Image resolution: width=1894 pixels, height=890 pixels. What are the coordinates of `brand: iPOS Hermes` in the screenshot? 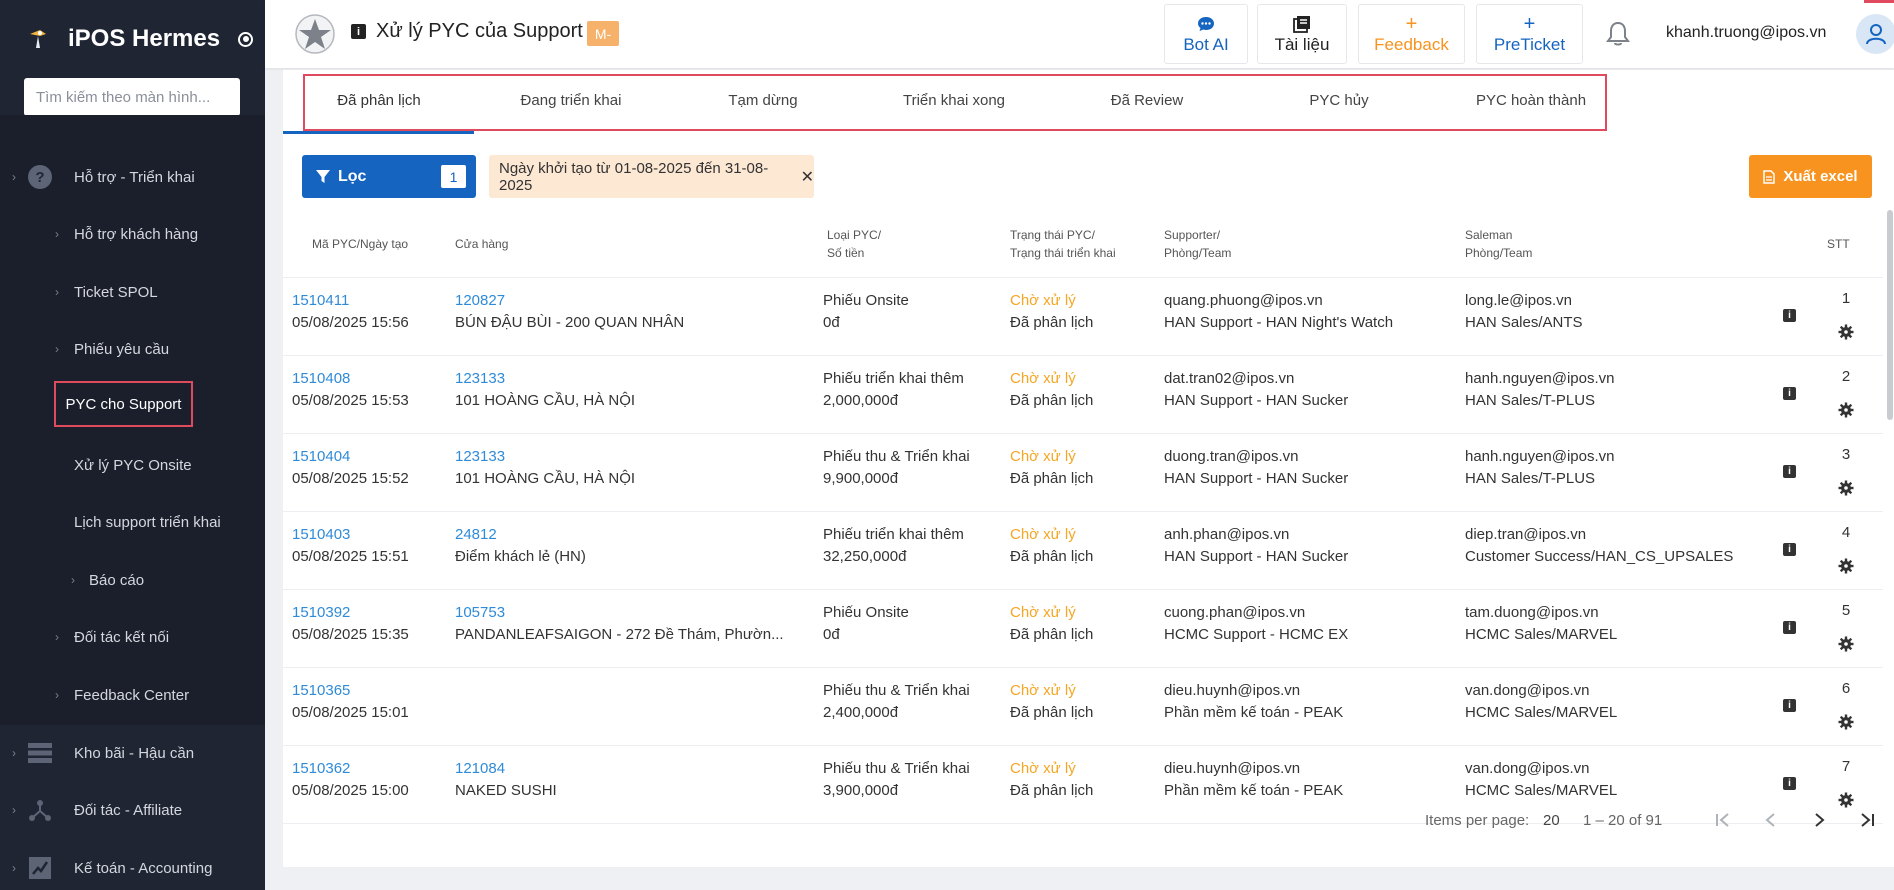 It's located at (132, 39).